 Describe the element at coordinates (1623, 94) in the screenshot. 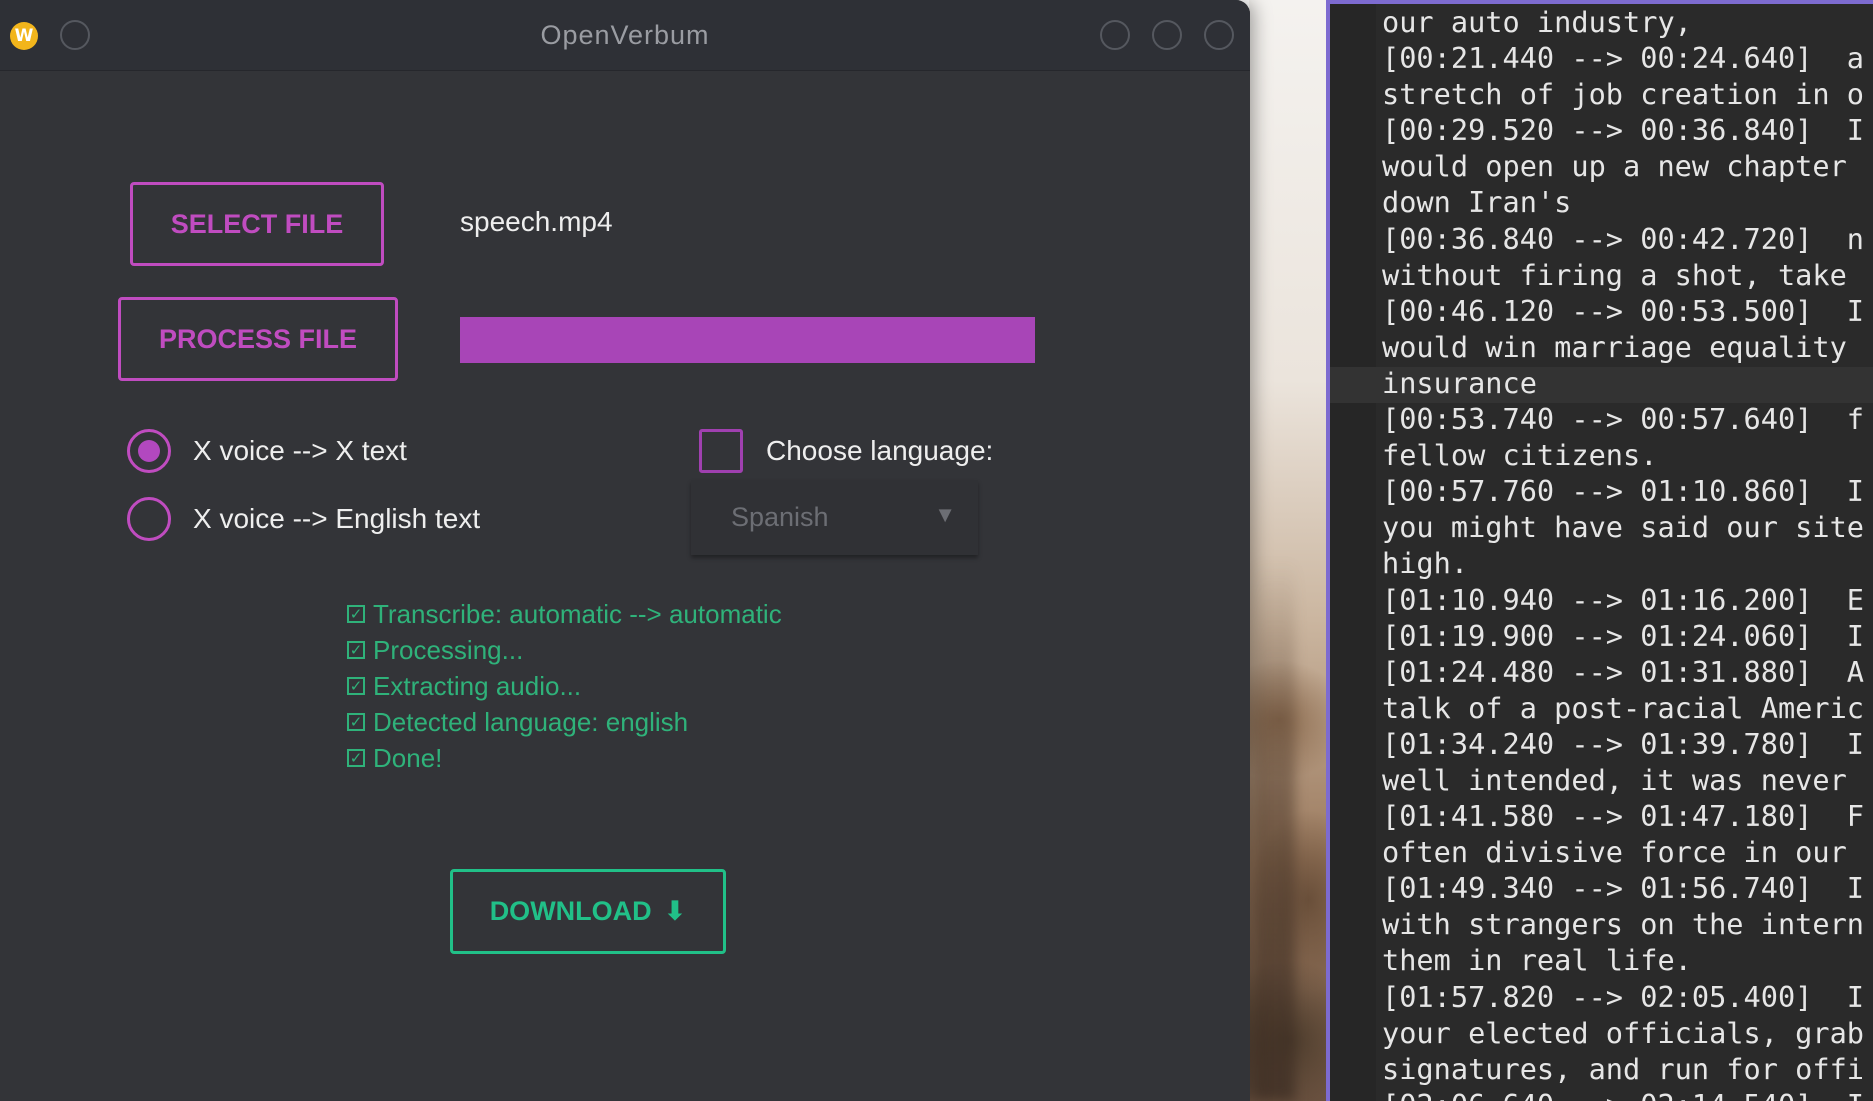

I see `terminal-line: stretch of job creation in o` at that location.